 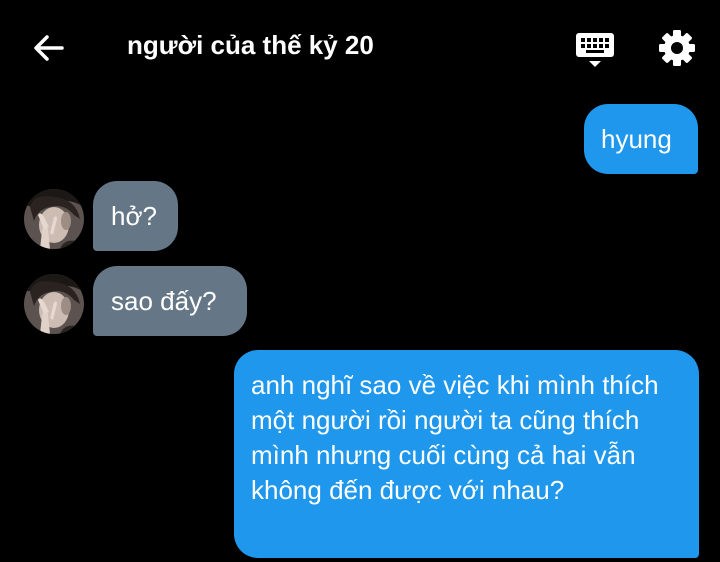 What do you see at coordinates (164, 301) in the screenshot?
I see `message-text: sao đấy?` at bounding box center [164, 301].